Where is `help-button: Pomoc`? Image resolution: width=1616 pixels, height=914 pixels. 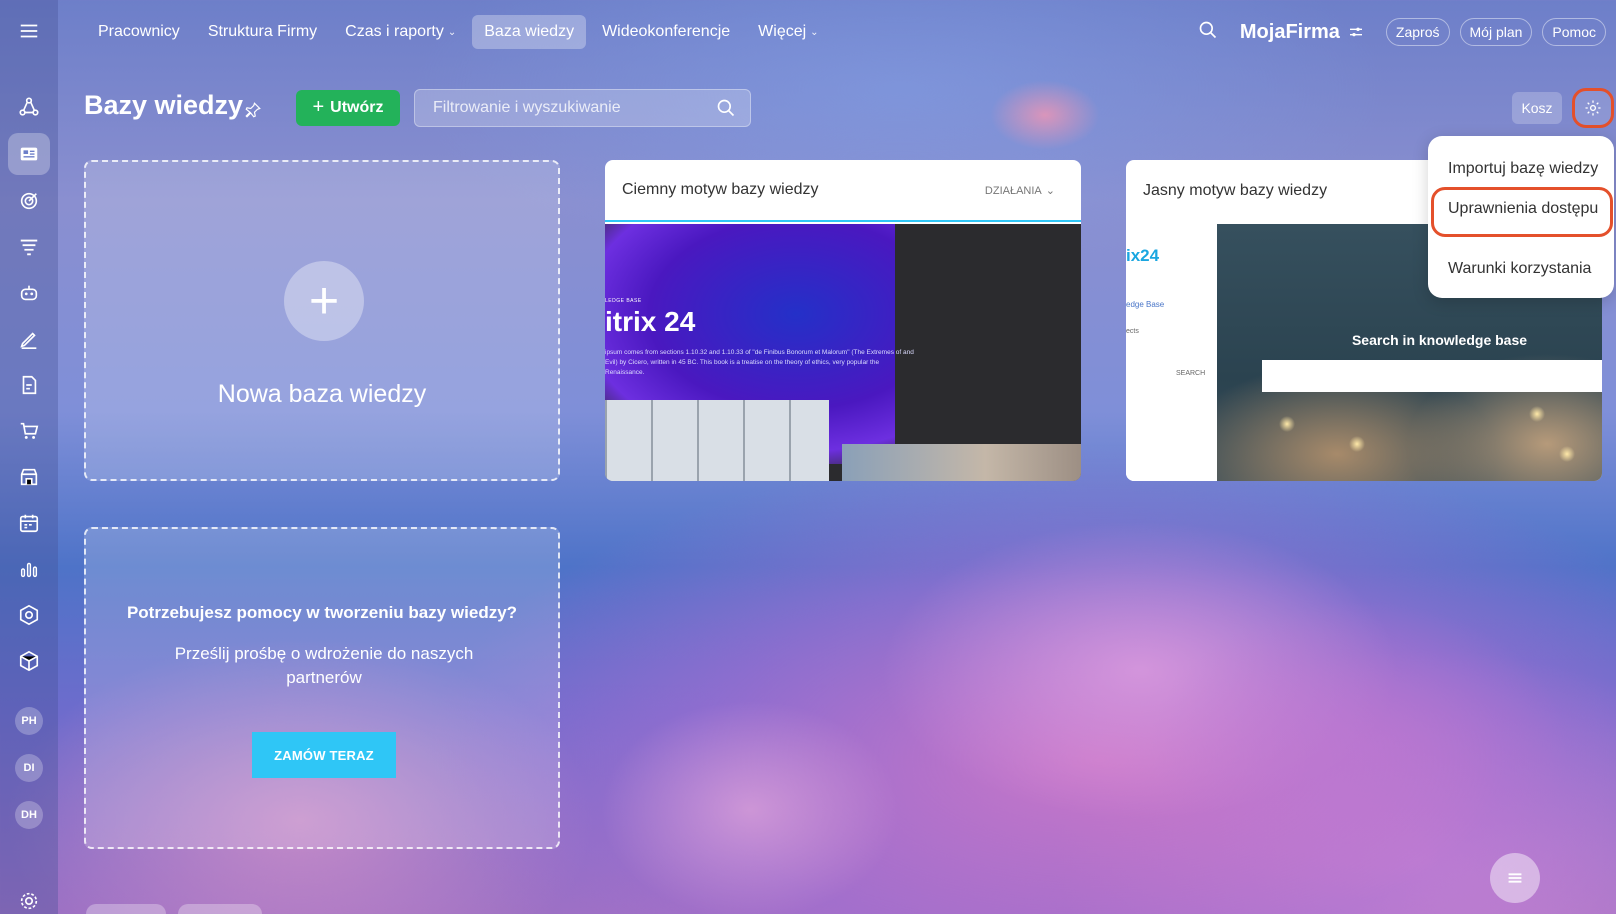 help-button: Pomoc is located at coordinates (1574, 32).